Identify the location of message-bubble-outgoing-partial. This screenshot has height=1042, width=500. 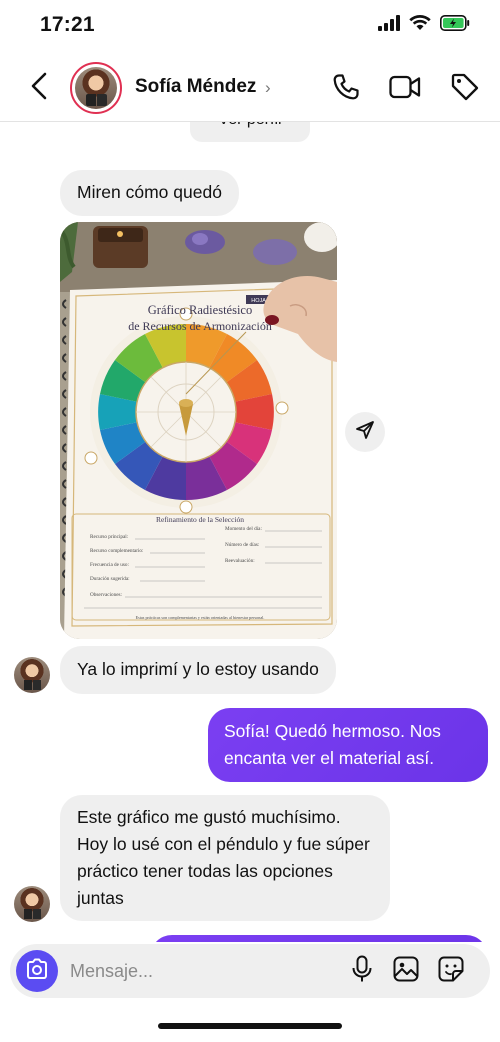
(319, 938).